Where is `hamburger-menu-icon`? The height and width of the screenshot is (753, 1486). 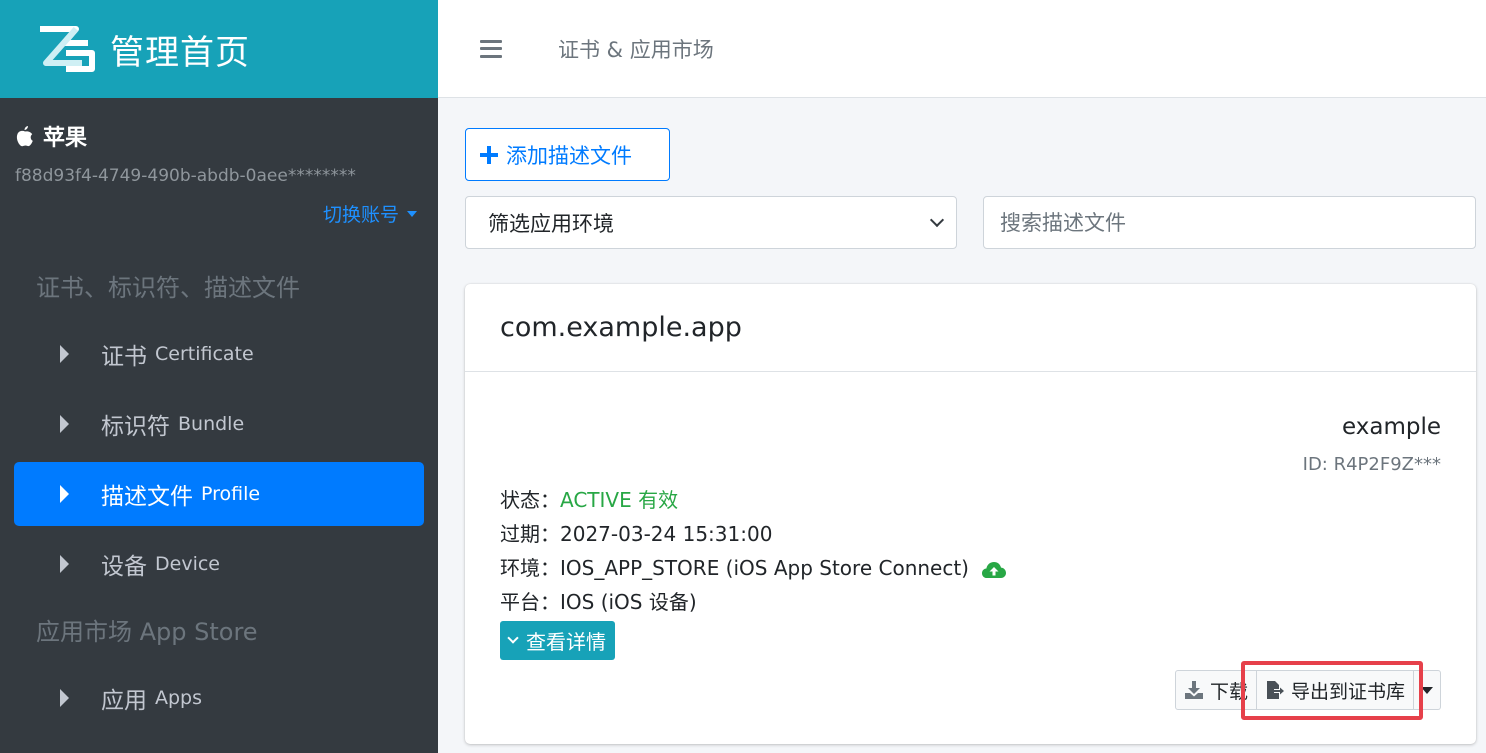 hamburger-menu-icon is located at coordinates (491, 48).